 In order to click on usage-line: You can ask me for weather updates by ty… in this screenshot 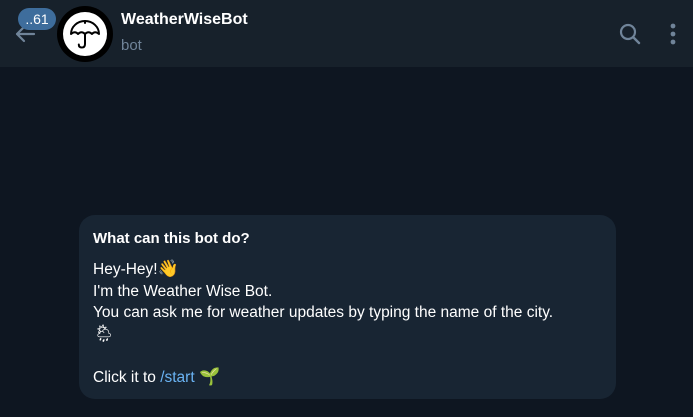, I will do `click(323, 312)`.